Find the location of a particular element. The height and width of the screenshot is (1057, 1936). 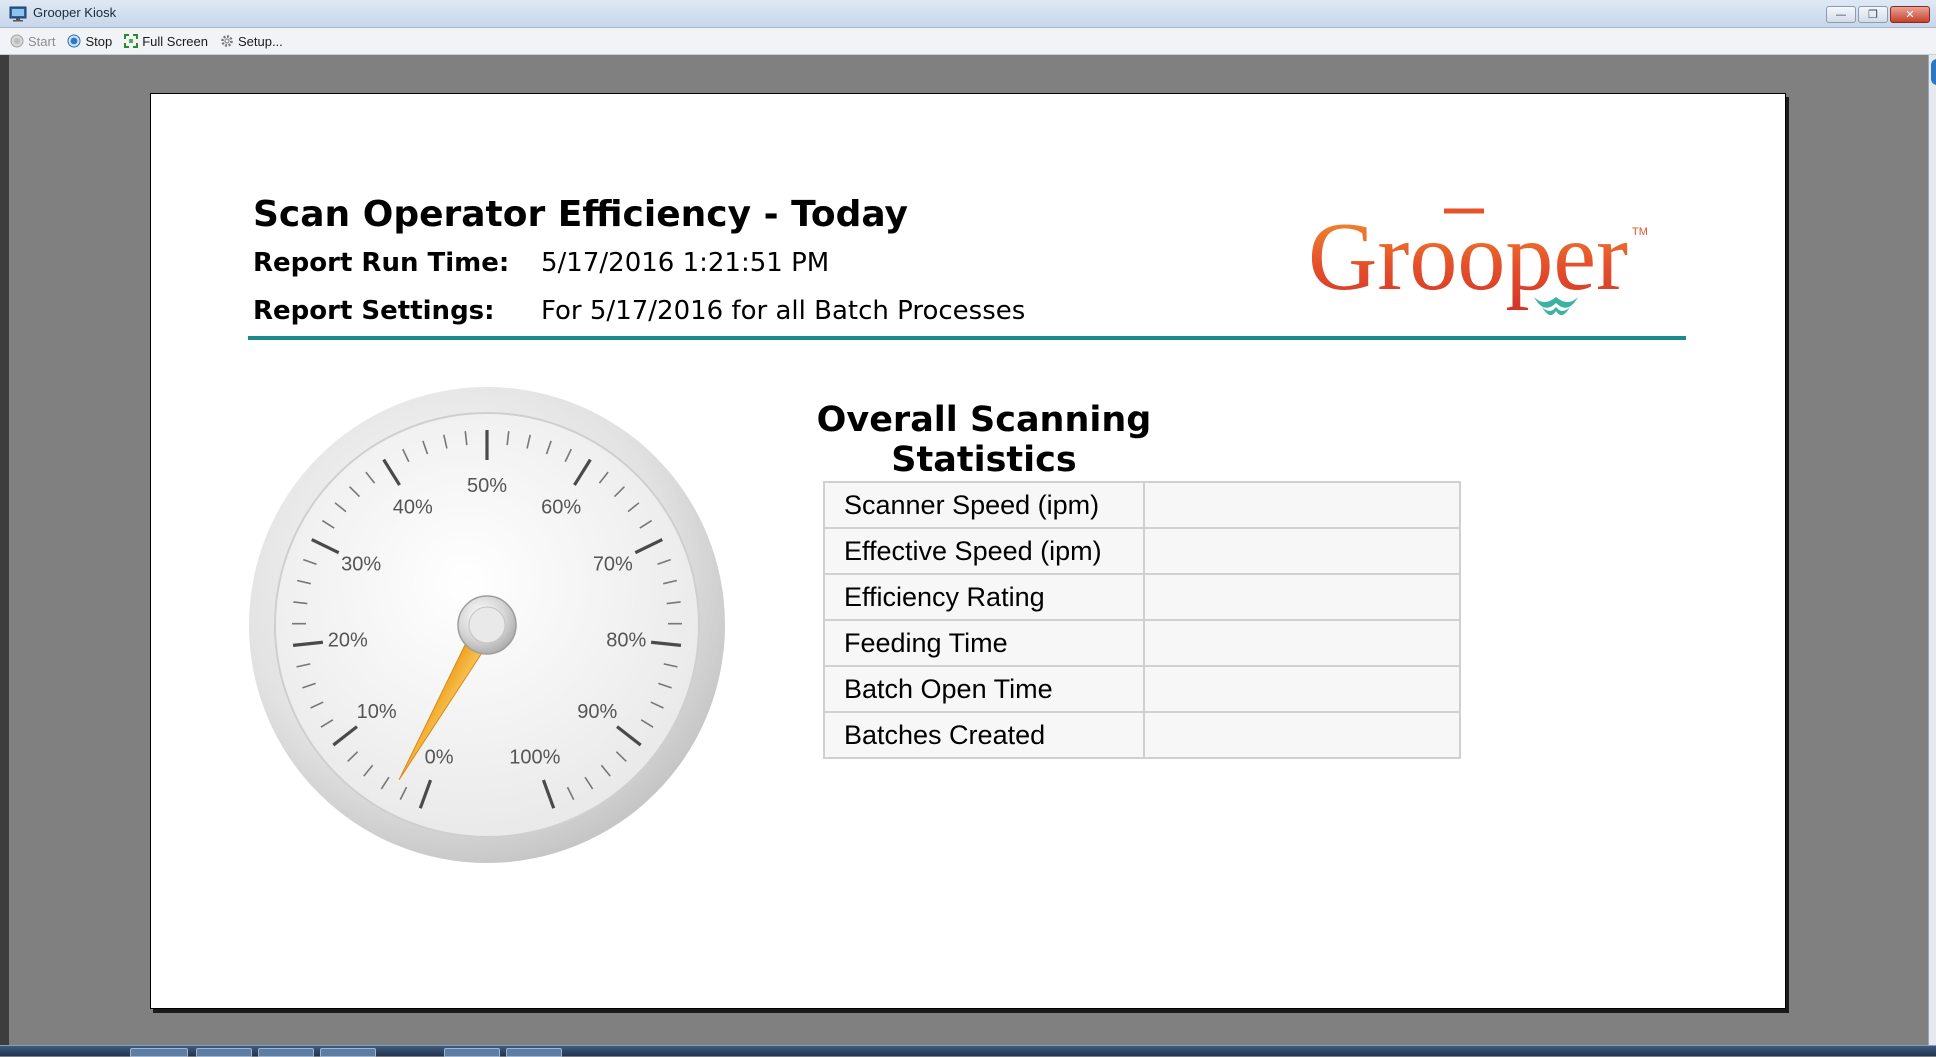

restore-icon: ❐ is located at coordinates (1873, 14).